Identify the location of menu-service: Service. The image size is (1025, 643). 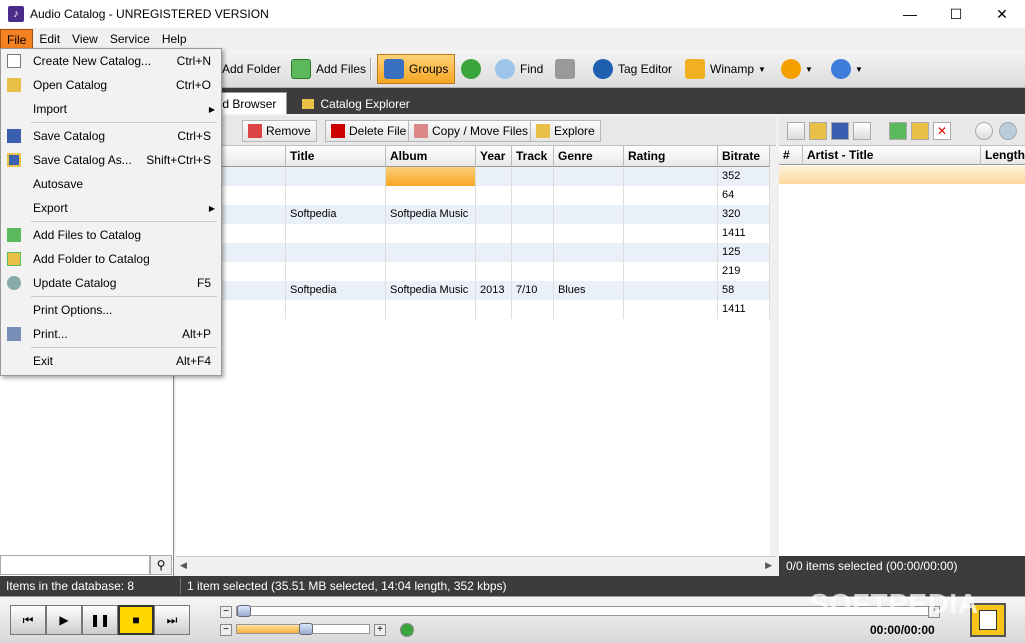
(130, 39).